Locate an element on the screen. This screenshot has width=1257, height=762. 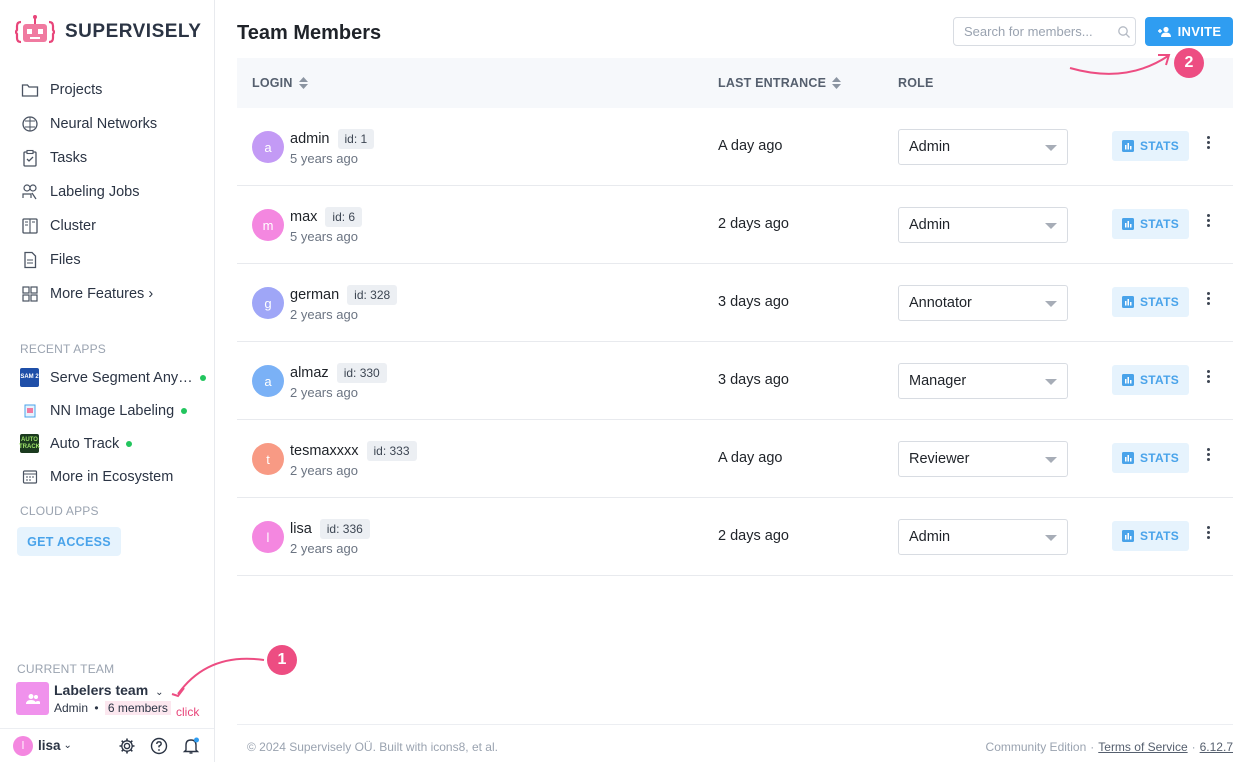
avatar: a is located at coordinates (268, 381).